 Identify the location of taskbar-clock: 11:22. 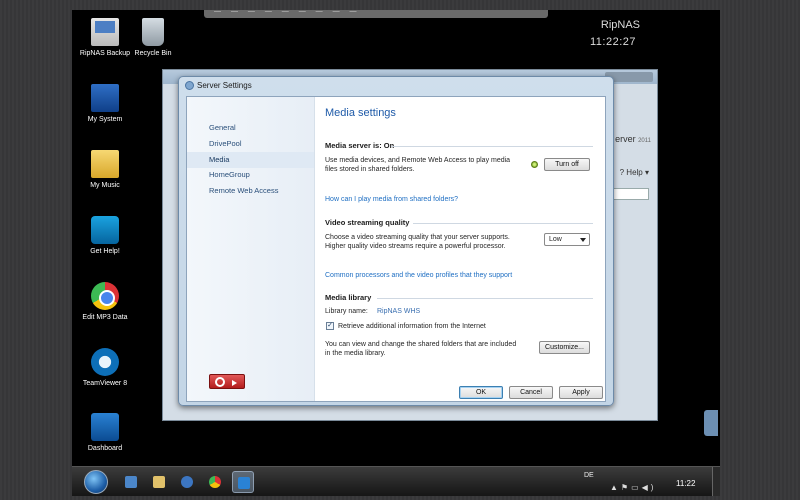
(685, 483).